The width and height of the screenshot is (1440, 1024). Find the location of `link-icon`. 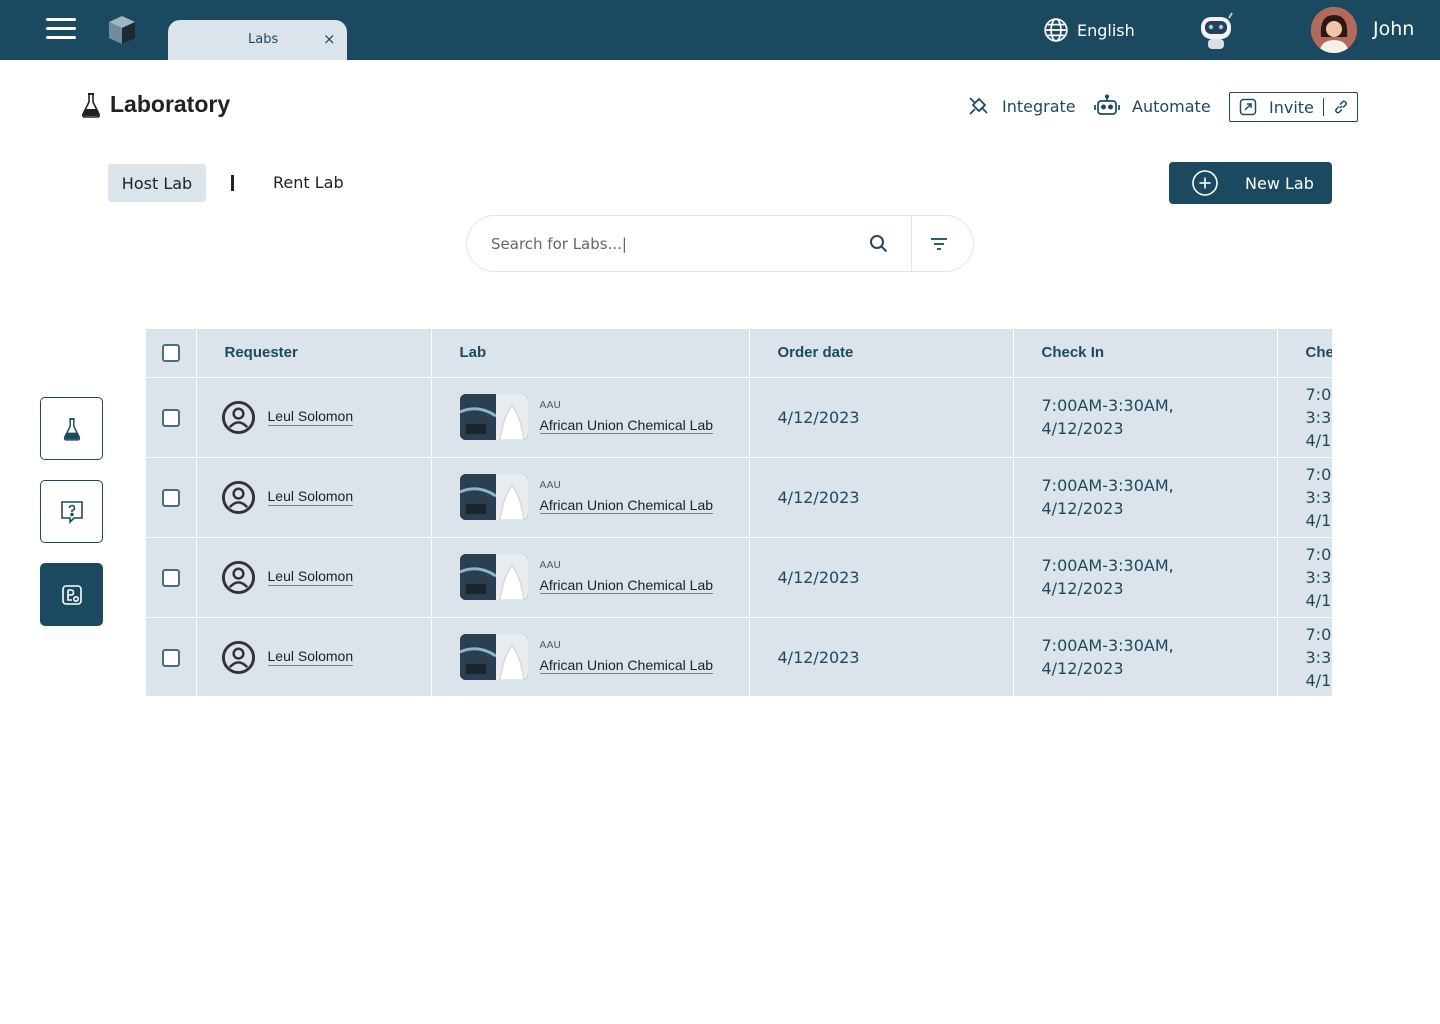

link-icon is located at coordinates (1340, 107).